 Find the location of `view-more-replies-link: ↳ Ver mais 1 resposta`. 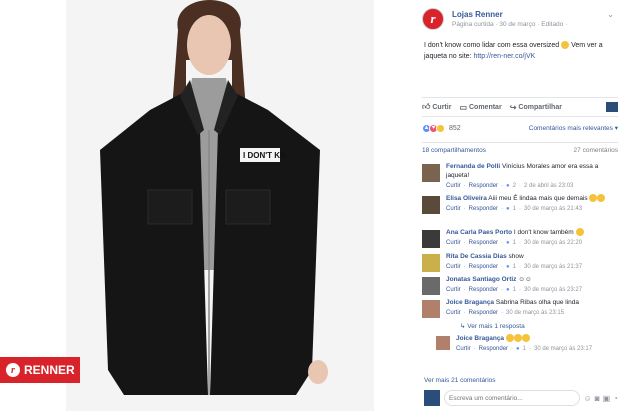

view-more-replies-link: ↳ Ver mais 1 resposta is located at coordinates (492, 326).